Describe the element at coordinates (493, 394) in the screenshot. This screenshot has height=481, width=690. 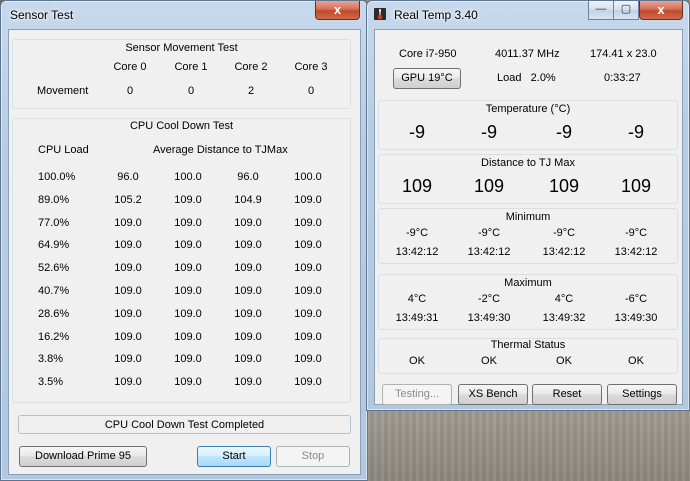
I see `xs-bench-button: XS Bench` at that location.